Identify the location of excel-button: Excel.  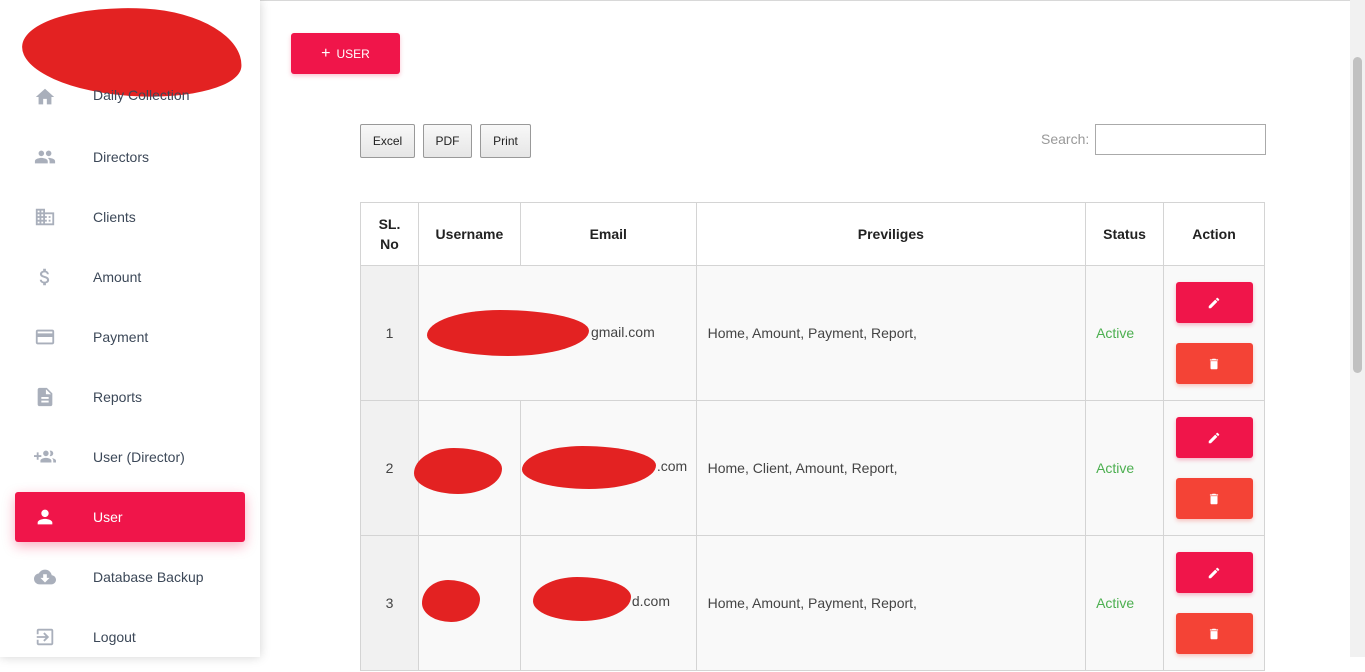
(387, 141).